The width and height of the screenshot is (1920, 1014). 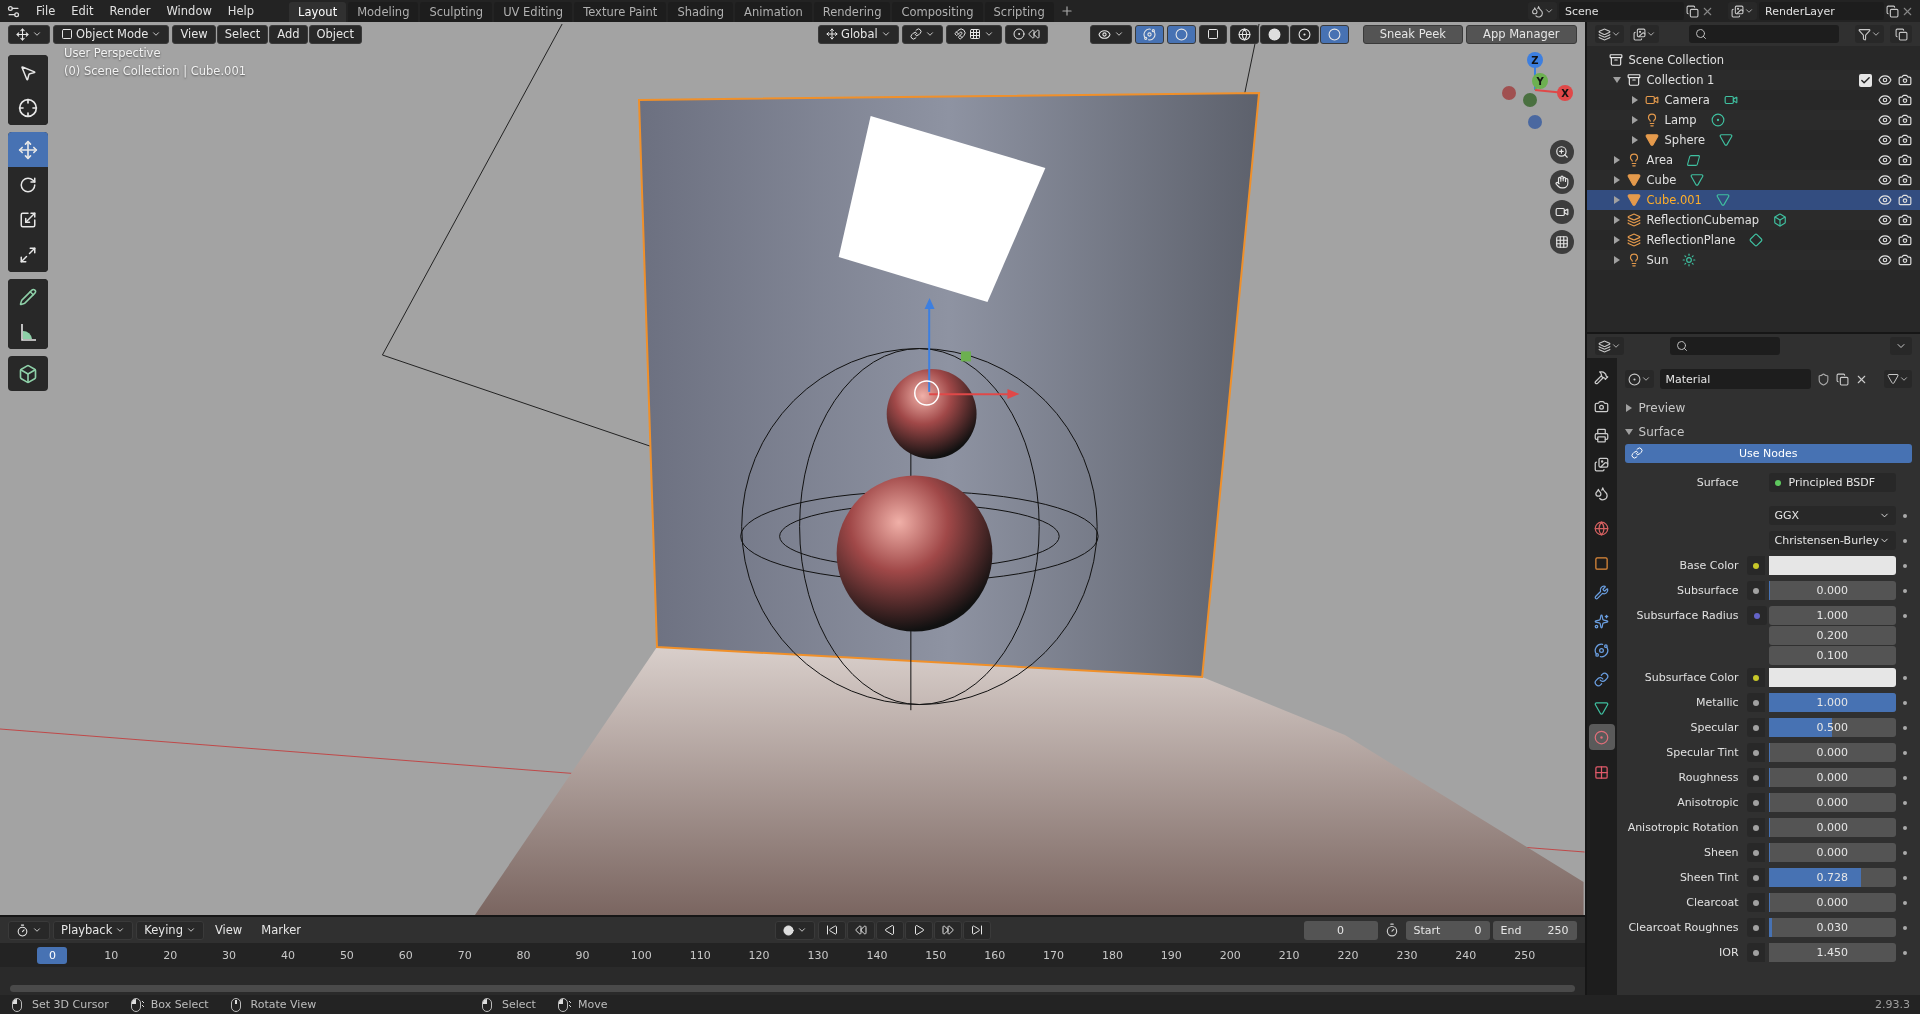 What do you see at coordinates (1687, 616) in the screenshot?
I see `field-label: Subsurface Radius` at bounding box center [1687, 616].